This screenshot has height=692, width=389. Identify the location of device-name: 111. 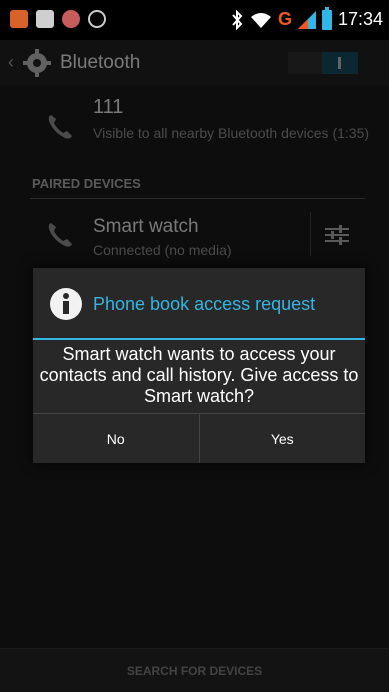
(108, 107).